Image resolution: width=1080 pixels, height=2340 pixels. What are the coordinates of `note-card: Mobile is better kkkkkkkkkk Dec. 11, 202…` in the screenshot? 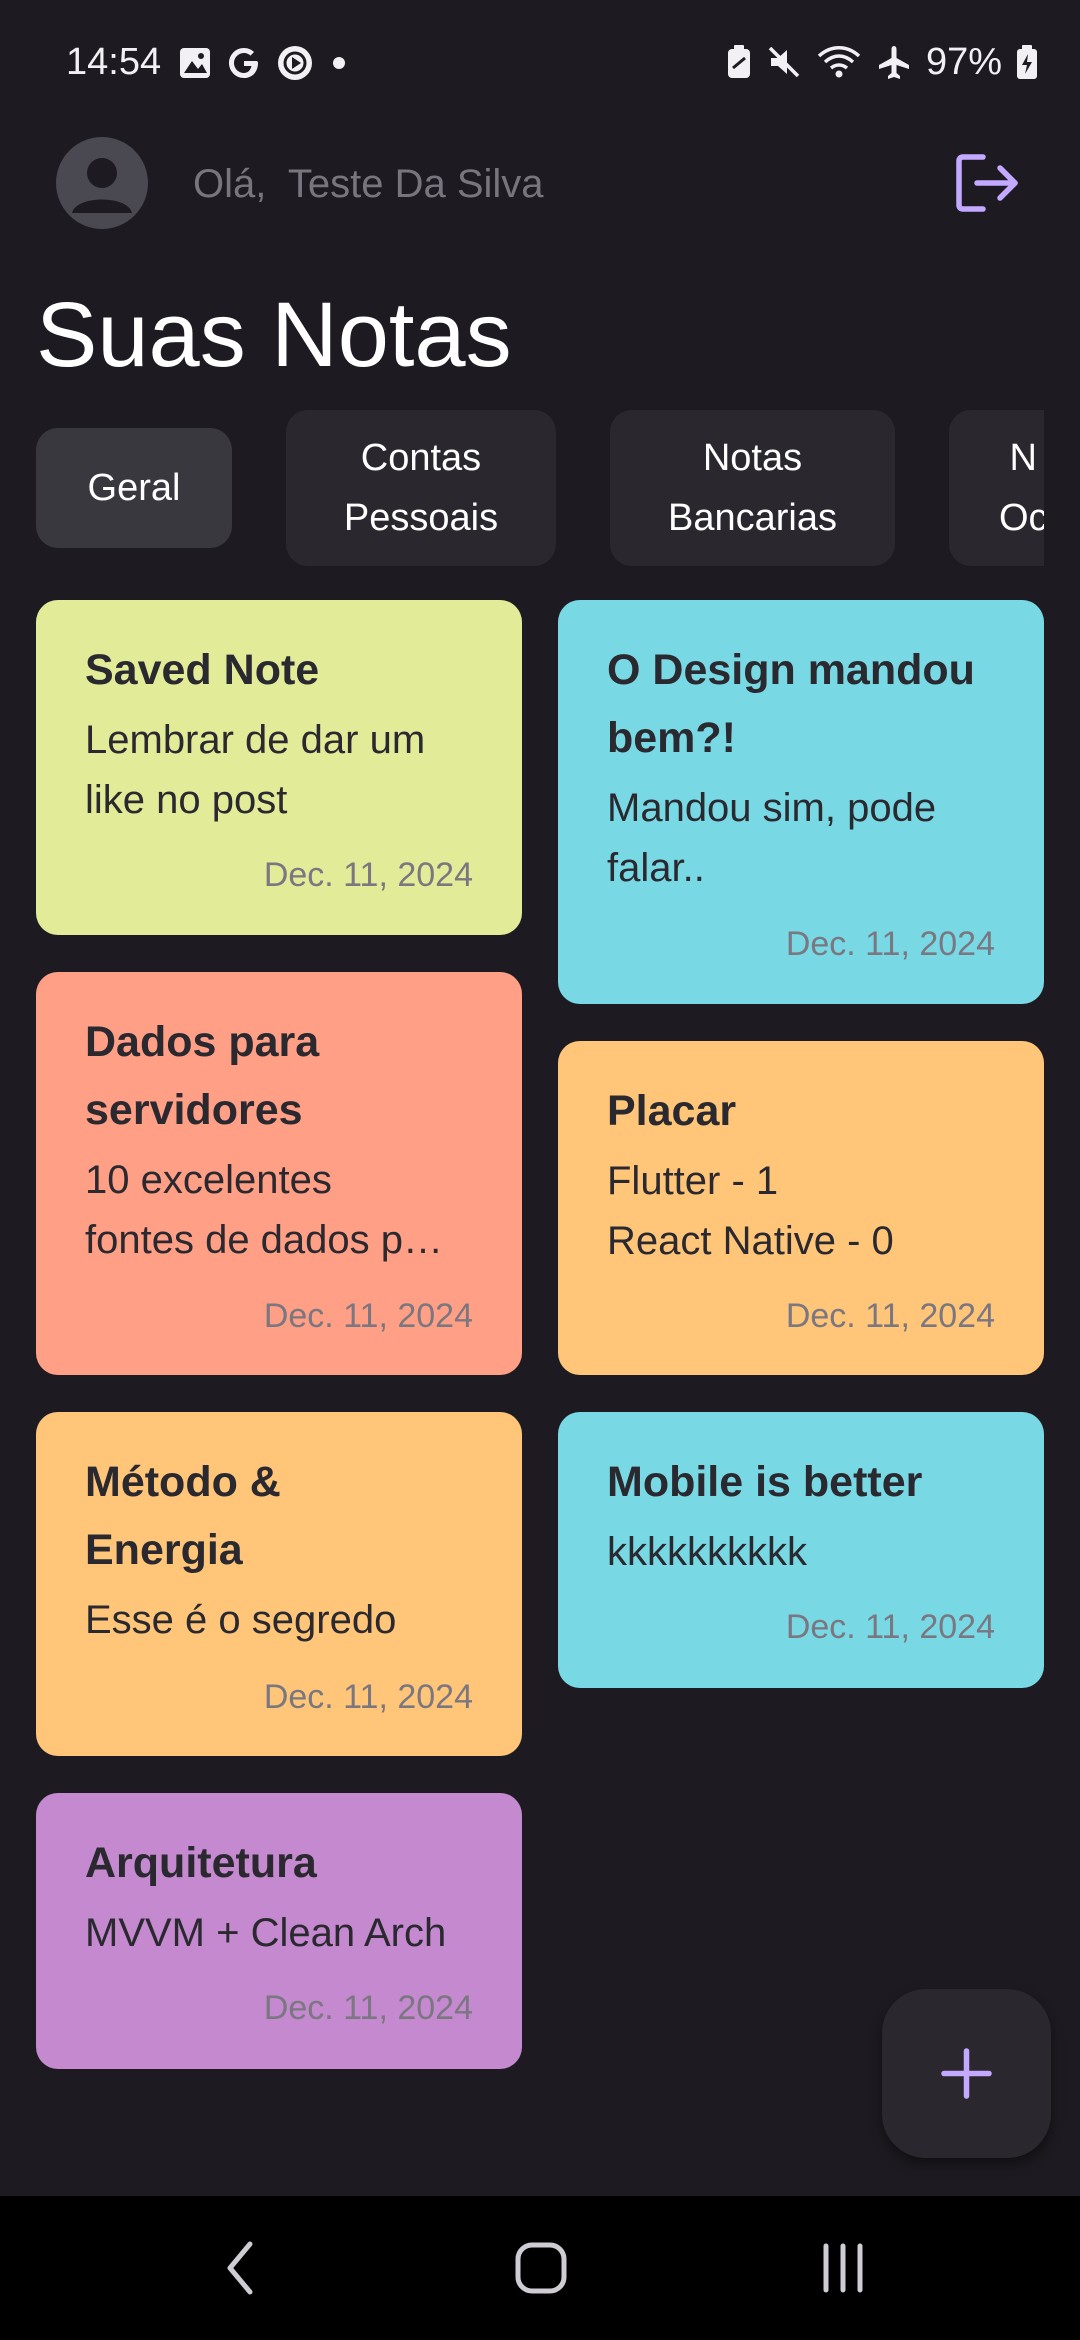 It's located at (801, 1550).